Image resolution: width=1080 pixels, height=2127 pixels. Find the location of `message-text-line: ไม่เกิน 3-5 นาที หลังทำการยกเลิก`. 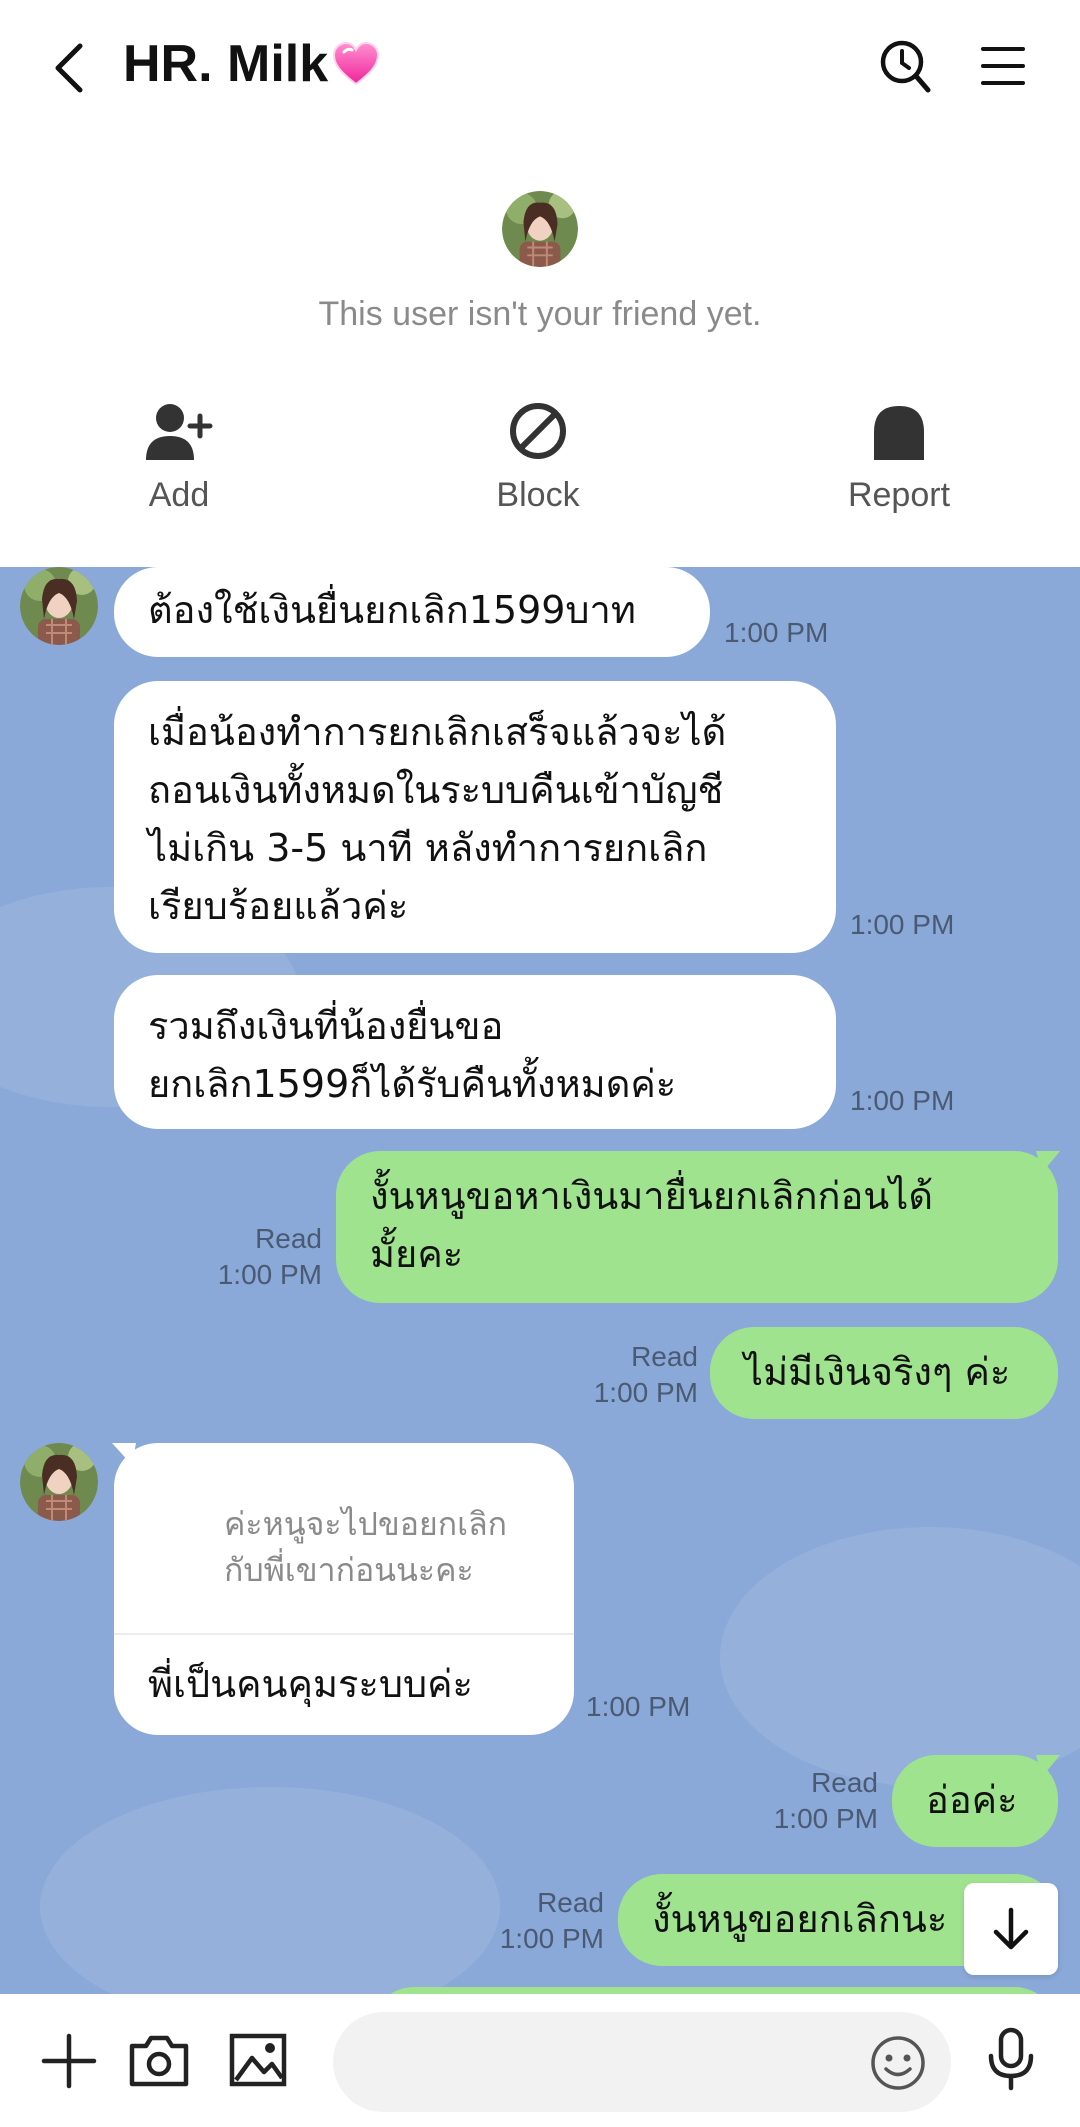

message-text-line: ไม่เกิน 3-5 นาที หลังทำการยกเลิก is located at coordinates (428, 848).